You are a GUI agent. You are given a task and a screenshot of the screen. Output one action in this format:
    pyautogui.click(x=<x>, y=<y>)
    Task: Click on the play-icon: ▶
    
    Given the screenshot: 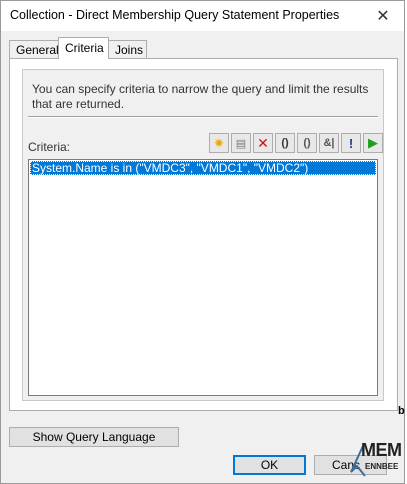 What is the action you would take?
    pyautogui.click(x=373, y=142)
    